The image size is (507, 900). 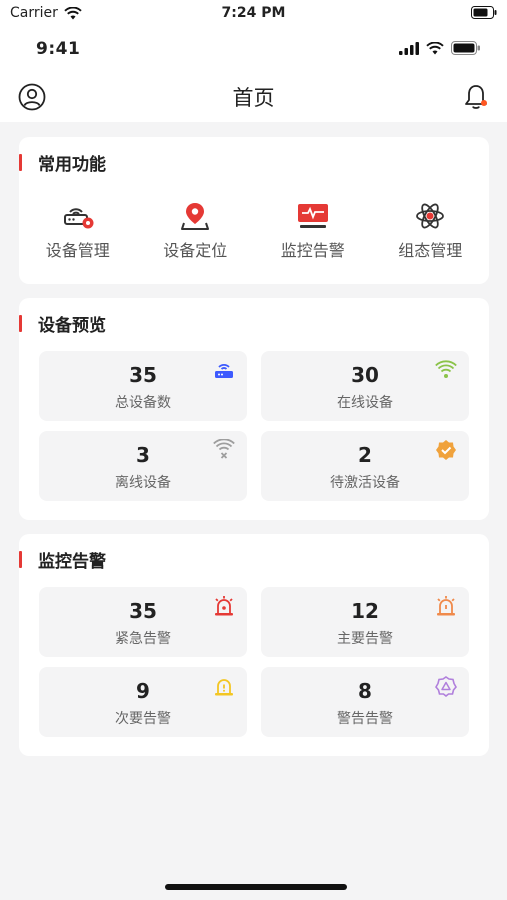 I want to click on tile-total-devices: 35 总设备数, so click(x=143, y=386).